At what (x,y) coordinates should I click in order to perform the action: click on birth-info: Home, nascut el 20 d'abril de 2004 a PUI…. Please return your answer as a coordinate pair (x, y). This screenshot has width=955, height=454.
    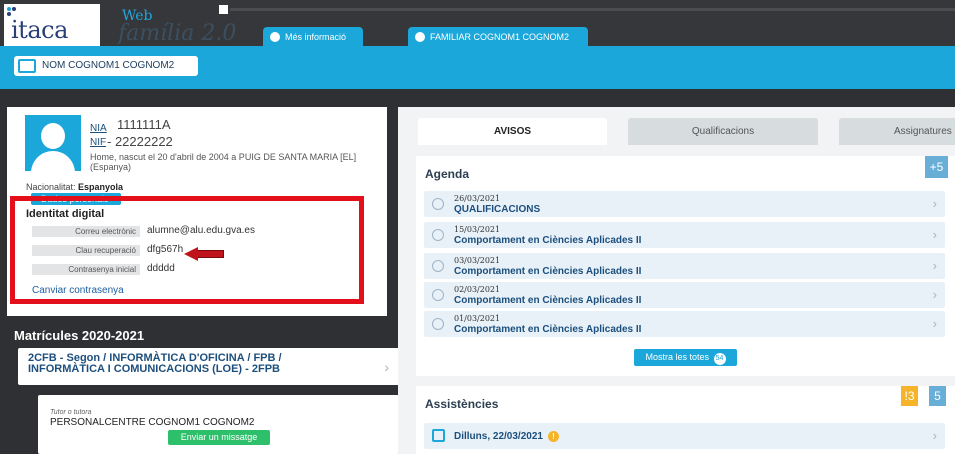
    Looking at the image, I should click on (223, 162).